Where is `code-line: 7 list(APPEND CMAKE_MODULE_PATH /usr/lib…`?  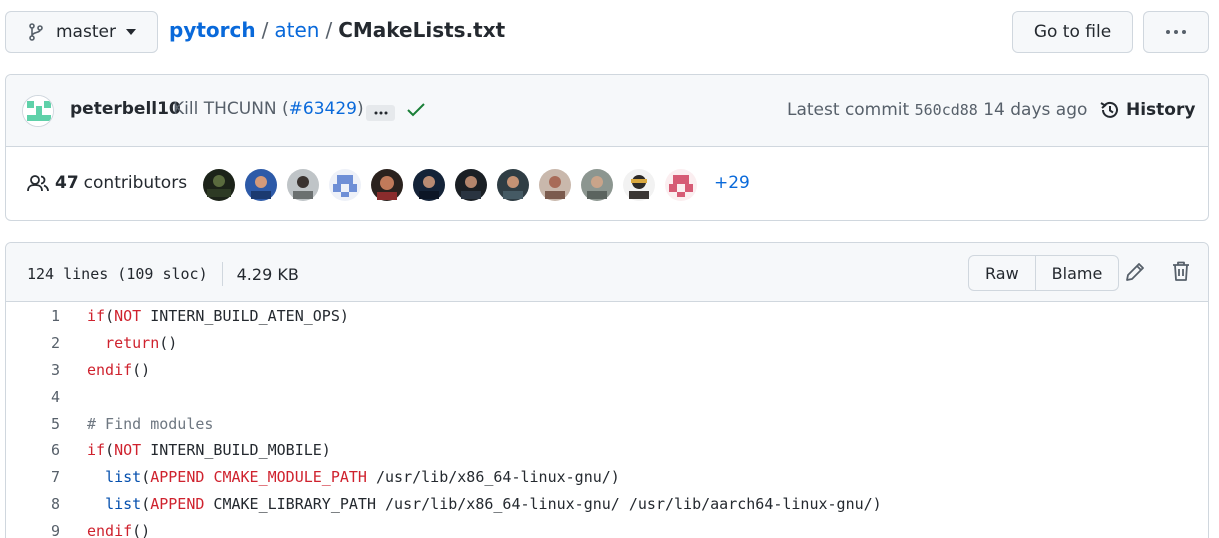 code-line: 7 list(APPEND CMAKE_MODULE_PATH /usr/lib… is located at coordinates (607, 477).